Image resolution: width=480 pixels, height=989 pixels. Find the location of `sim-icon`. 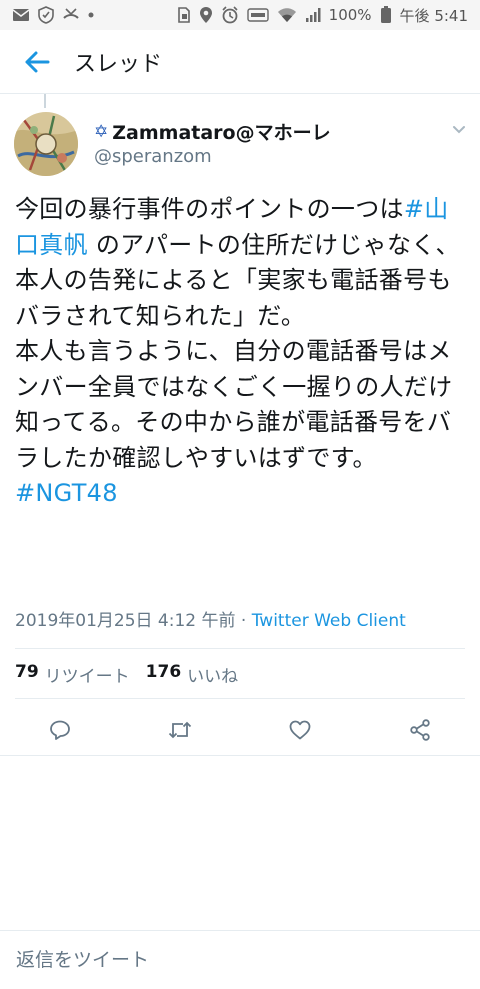

sim-icon is located at coordinates (184, 15).